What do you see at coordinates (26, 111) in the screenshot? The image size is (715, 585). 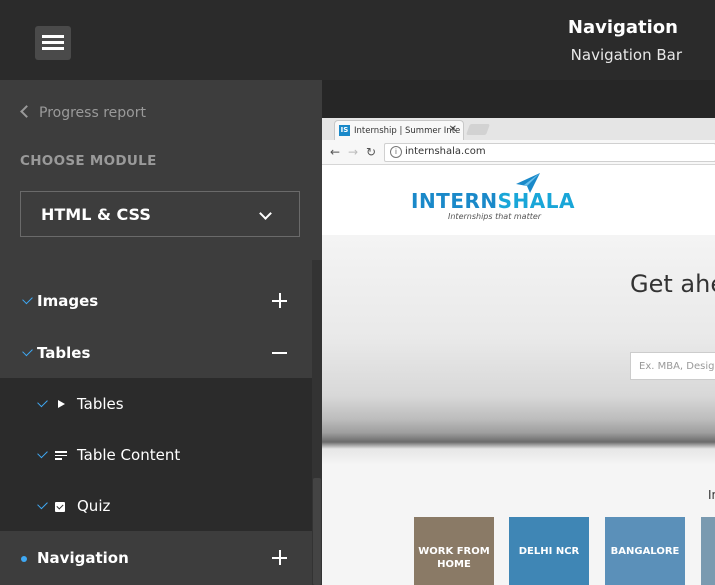 I see `chevron-left-icon` at bounding box center [26, 111].